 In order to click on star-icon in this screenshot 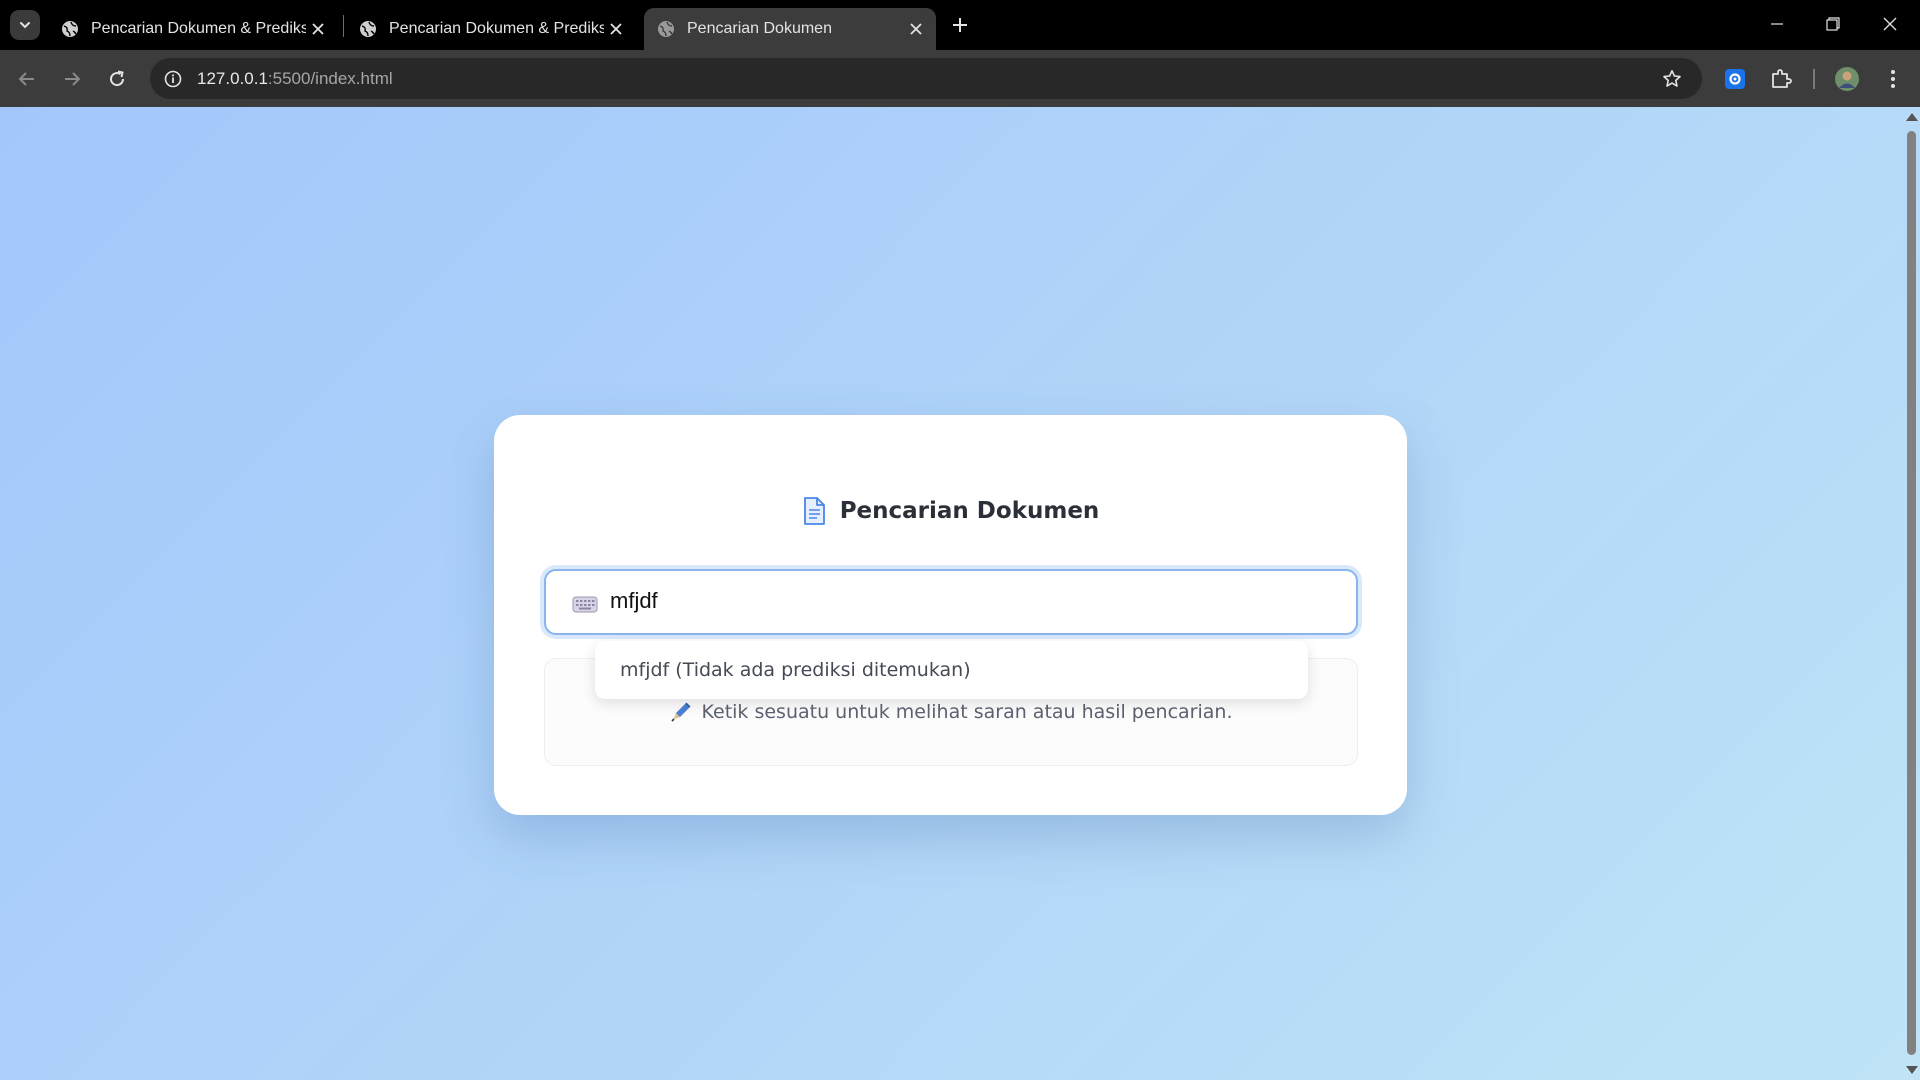, I will do `click(1672, 78)`.